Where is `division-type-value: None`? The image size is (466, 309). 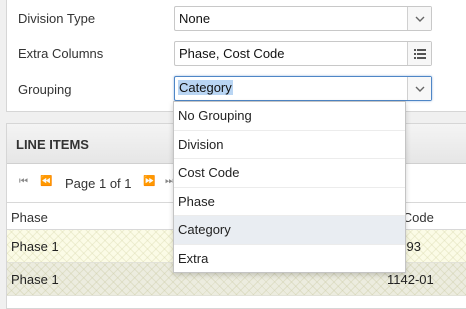
division-type-value: None is located at coordinates (195, 18).